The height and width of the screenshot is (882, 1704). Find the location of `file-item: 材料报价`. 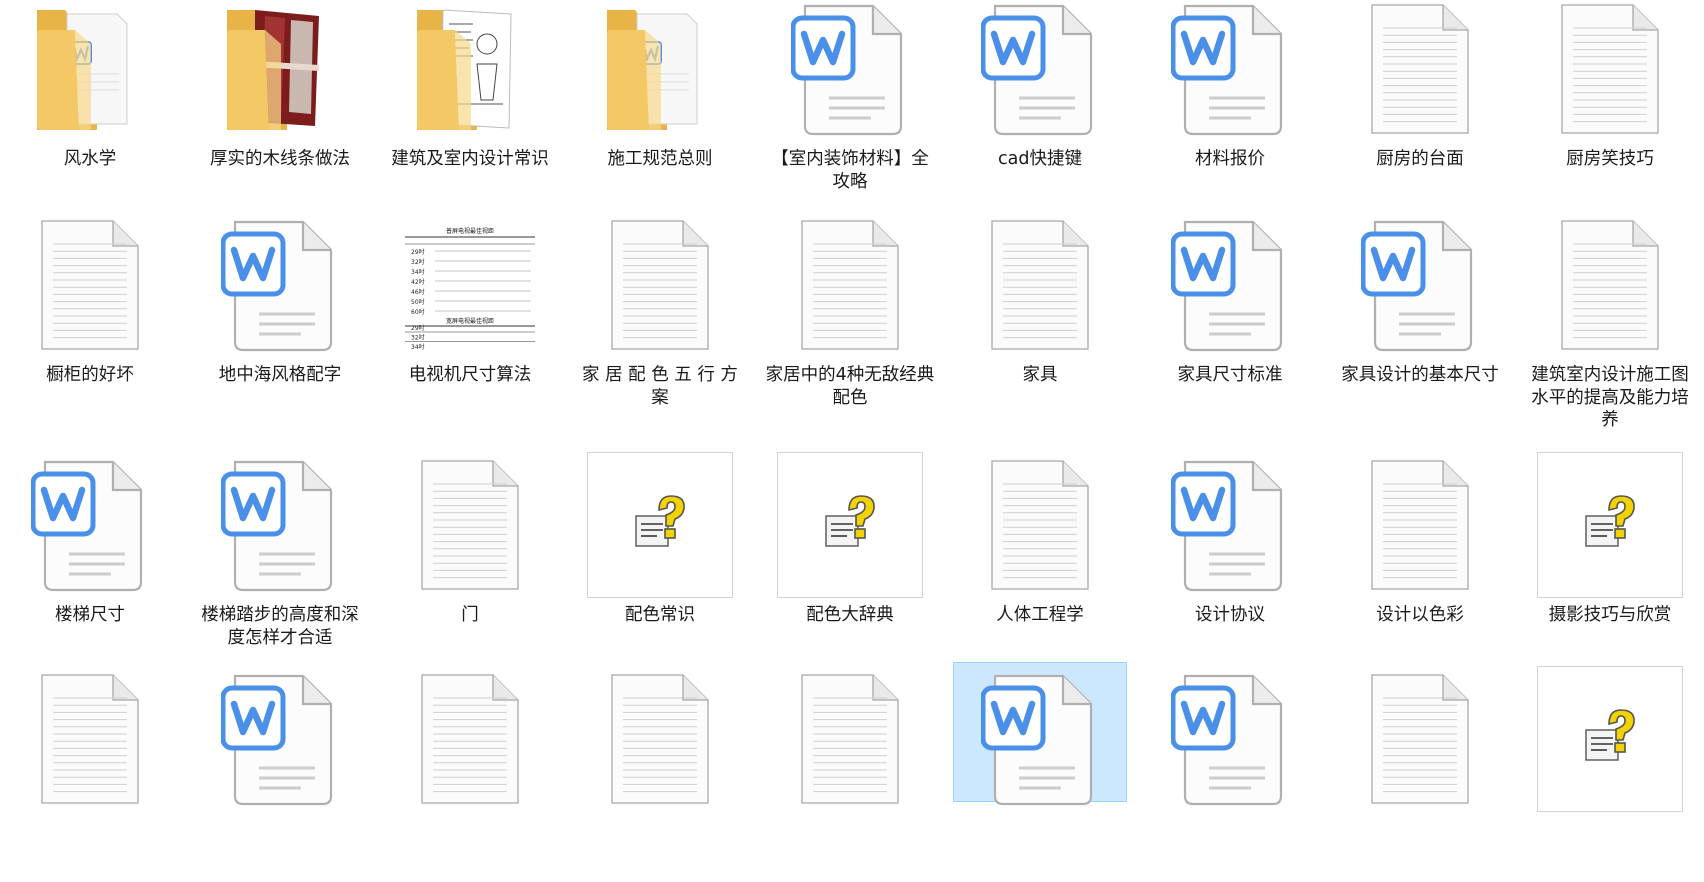

file-item: 材料报价 is located at coordinates (1230, 107).